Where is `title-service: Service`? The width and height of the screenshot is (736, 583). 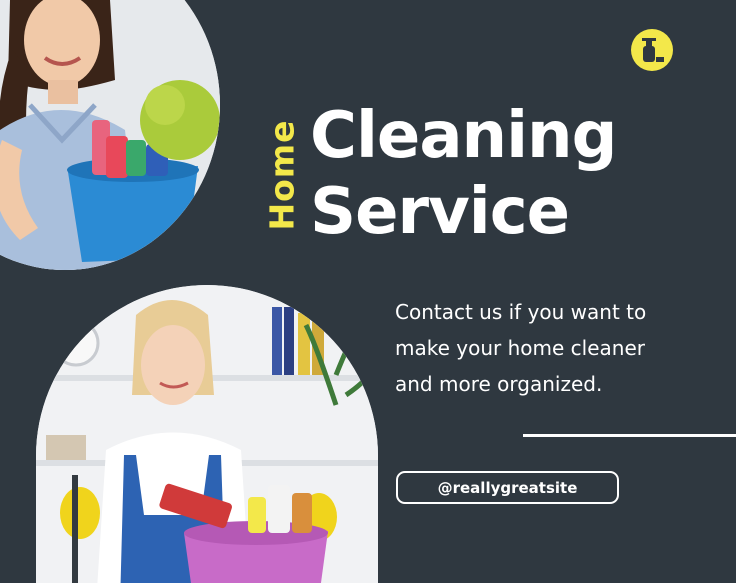
title-service: Service is located at coordinates (440, 212).